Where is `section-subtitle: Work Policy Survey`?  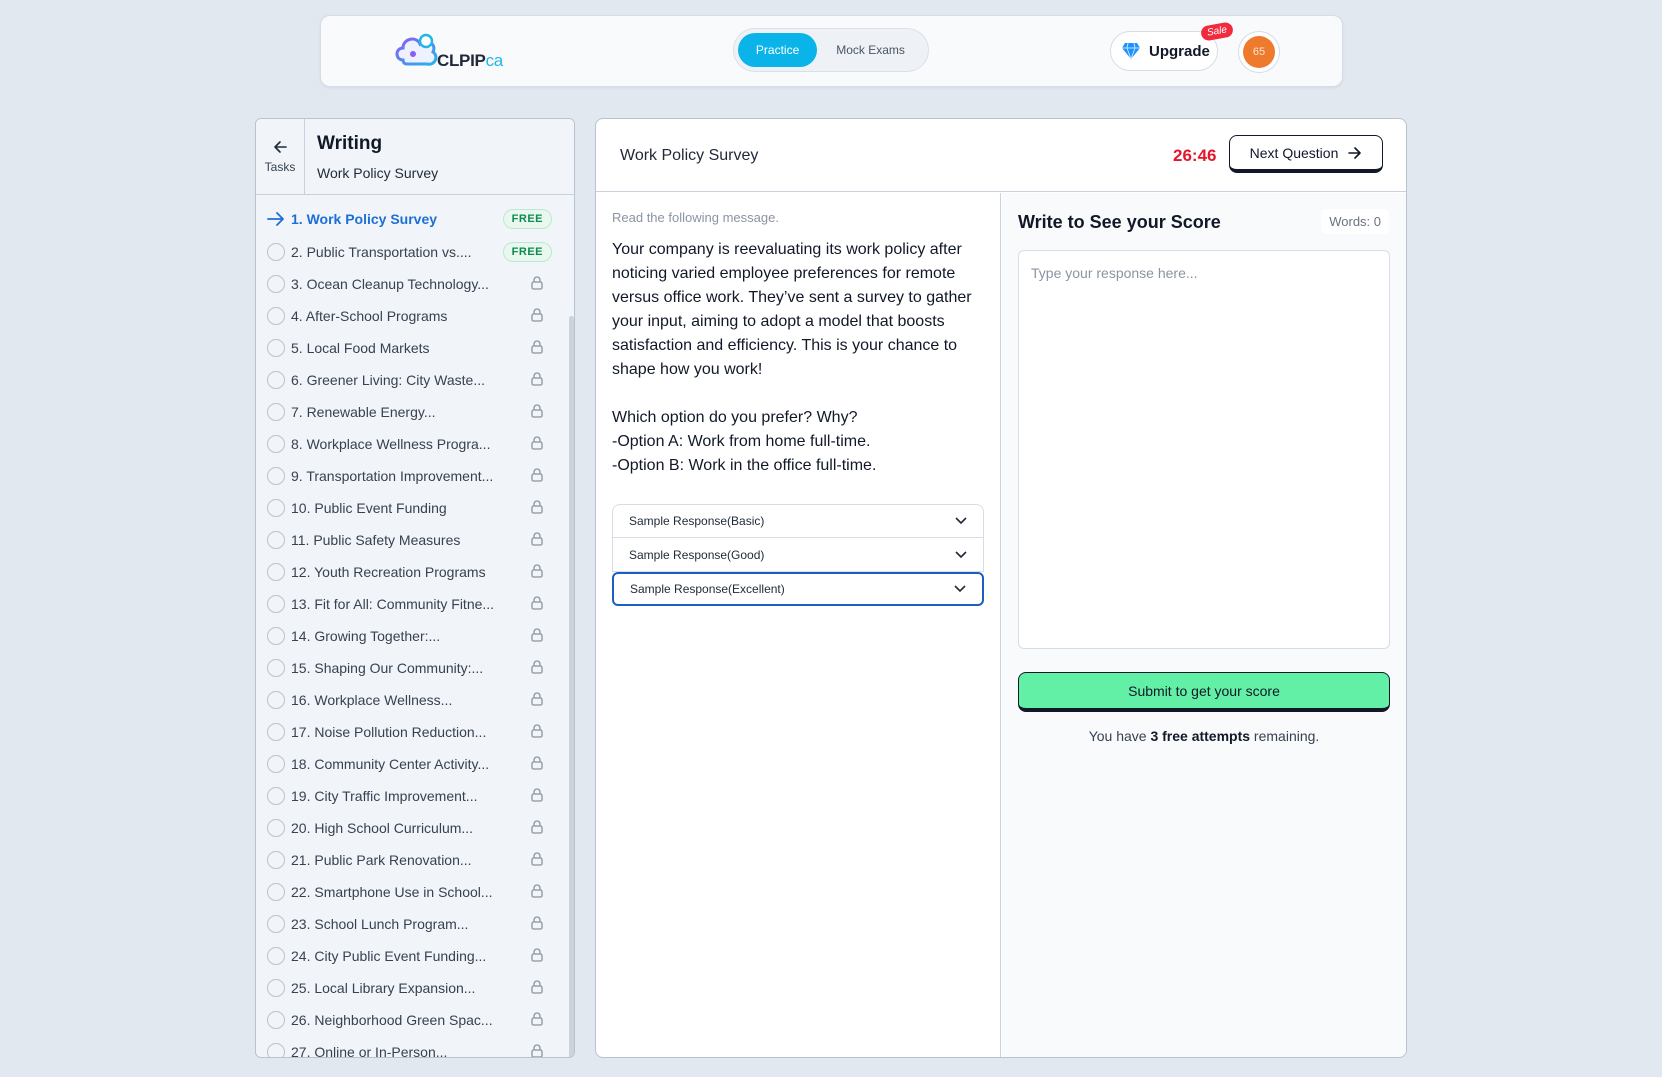
section-subtitle: Work Policy Survey is located at coordinates (378, 173).